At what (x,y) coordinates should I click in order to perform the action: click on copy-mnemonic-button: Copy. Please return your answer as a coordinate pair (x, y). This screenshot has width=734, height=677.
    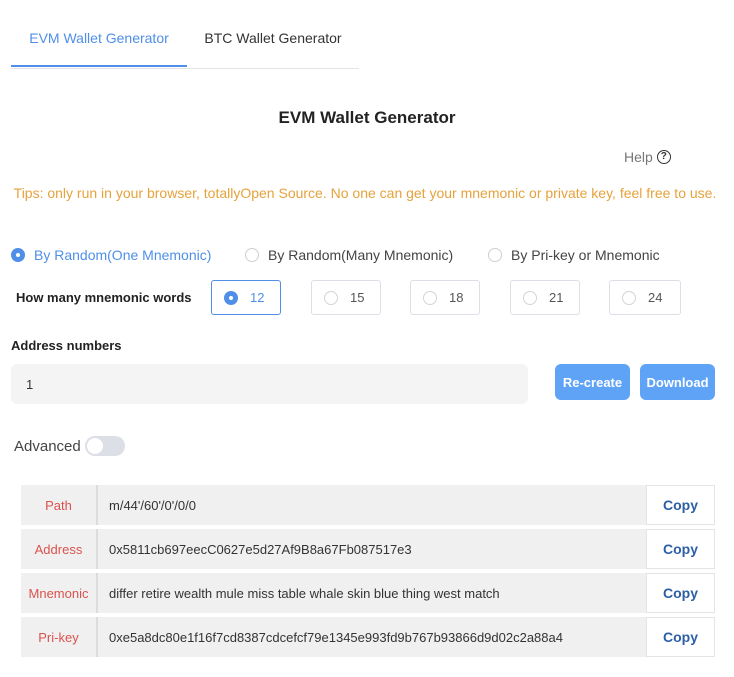
    Looking at the image, I should click on (680, 593).